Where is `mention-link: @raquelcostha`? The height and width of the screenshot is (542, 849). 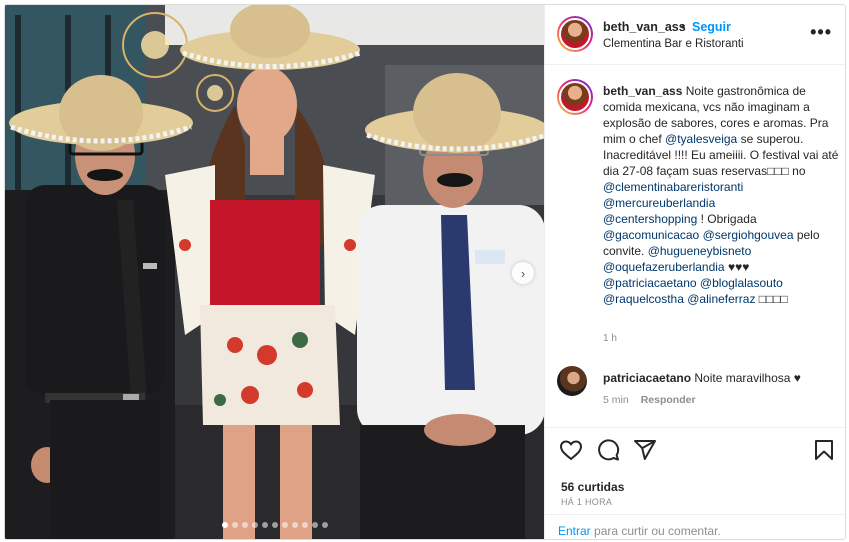
mention-link: @raquelcostha is located at coordinates (643, 299).